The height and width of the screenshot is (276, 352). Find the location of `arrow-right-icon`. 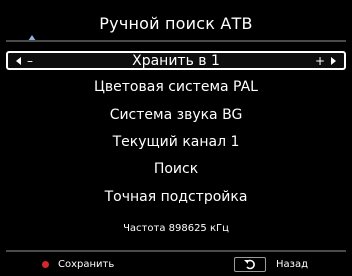

arrow-right-icon is located at coordinates (333, 60).